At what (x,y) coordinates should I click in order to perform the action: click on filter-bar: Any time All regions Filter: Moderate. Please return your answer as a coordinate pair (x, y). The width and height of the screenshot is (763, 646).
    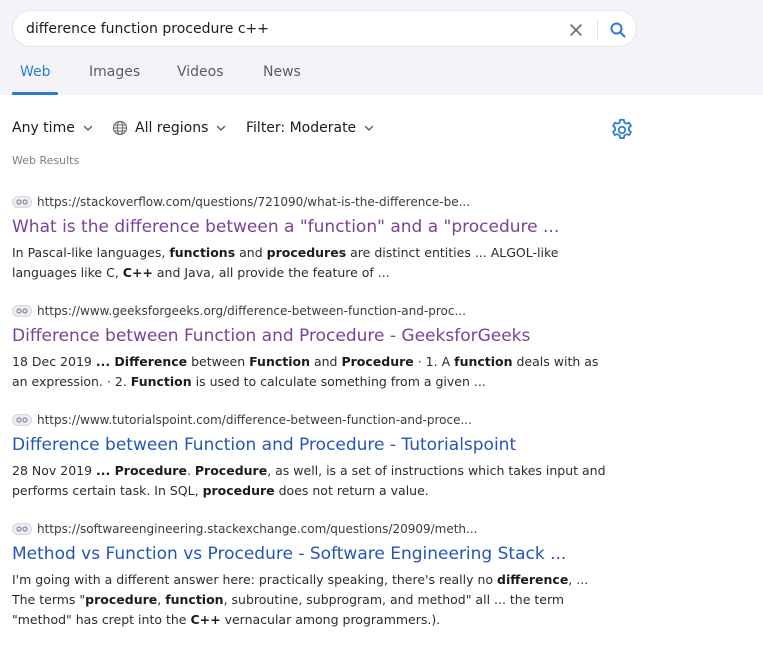
    Looking at the image, I should click on (325, 129).